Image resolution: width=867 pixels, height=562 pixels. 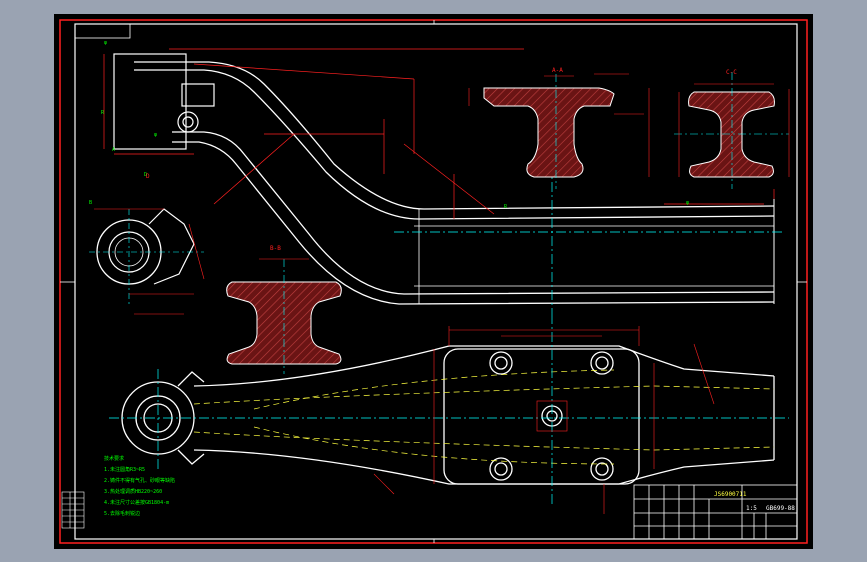 What do you see at coordinates (102, 31) in the screenshot?
I see `drawing-no-box` at bounding box center [102, 31].